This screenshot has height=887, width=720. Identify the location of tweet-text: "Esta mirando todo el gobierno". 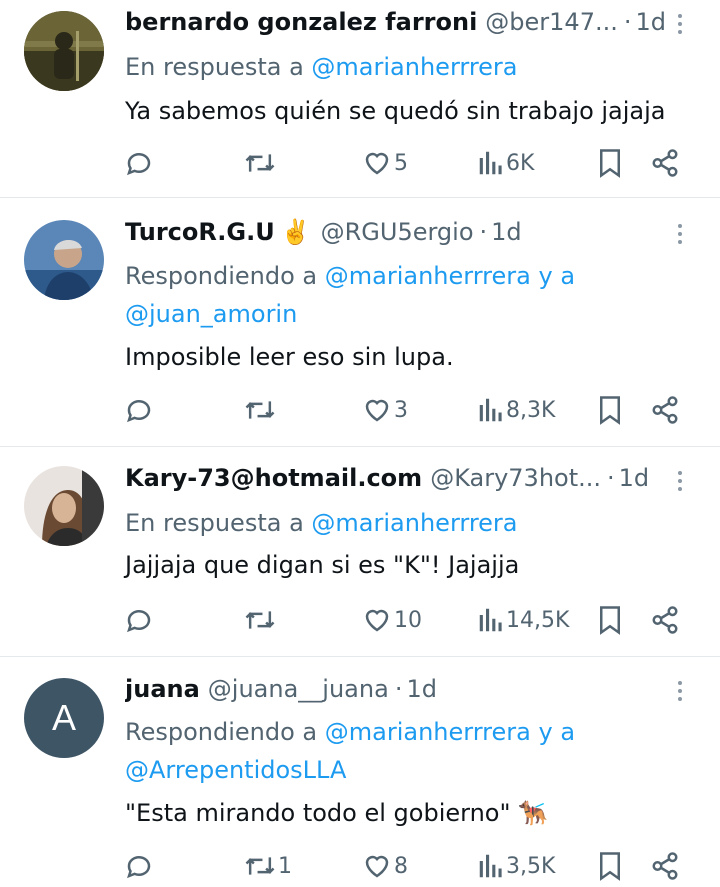
(318, 813).